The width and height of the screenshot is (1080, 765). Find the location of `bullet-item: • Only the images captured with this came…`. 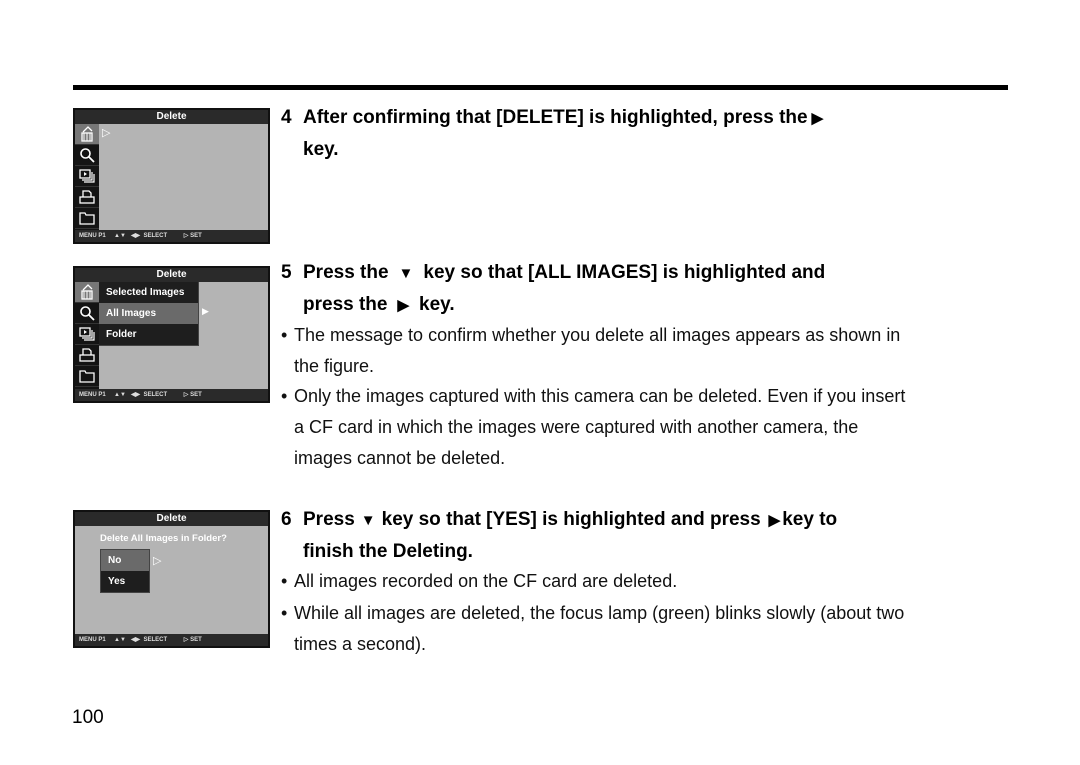

bullet-item: • Only the images captured with this came… is located at coordinates (593, 427).